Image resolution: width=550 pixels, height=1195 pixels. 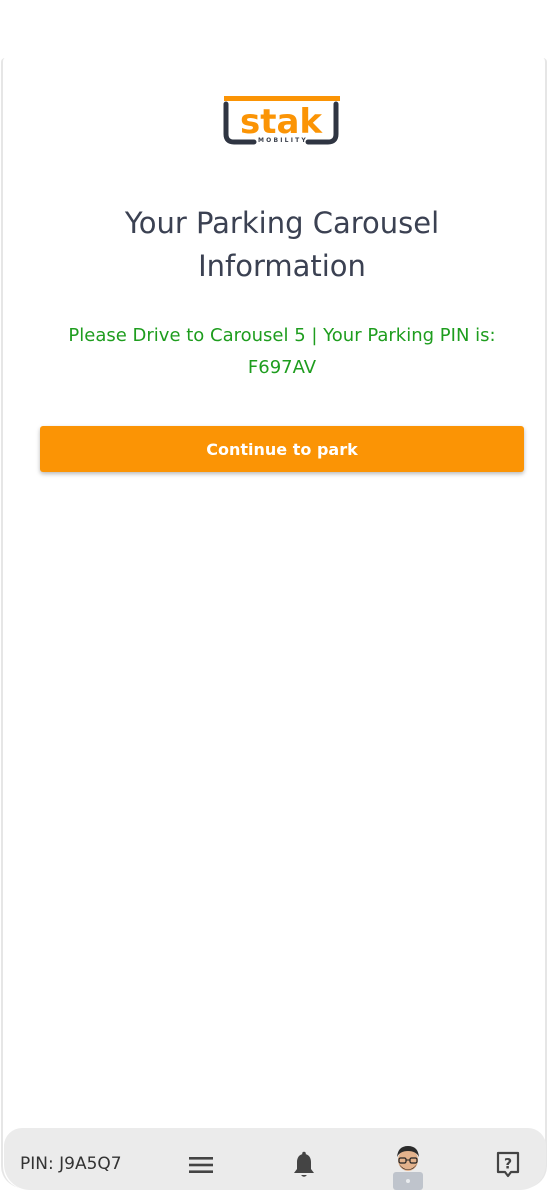 What do you see at coordinates (281, 122) in the screenshot?
I see `logo-wordmark: stak` at bounding box center [281, 122].